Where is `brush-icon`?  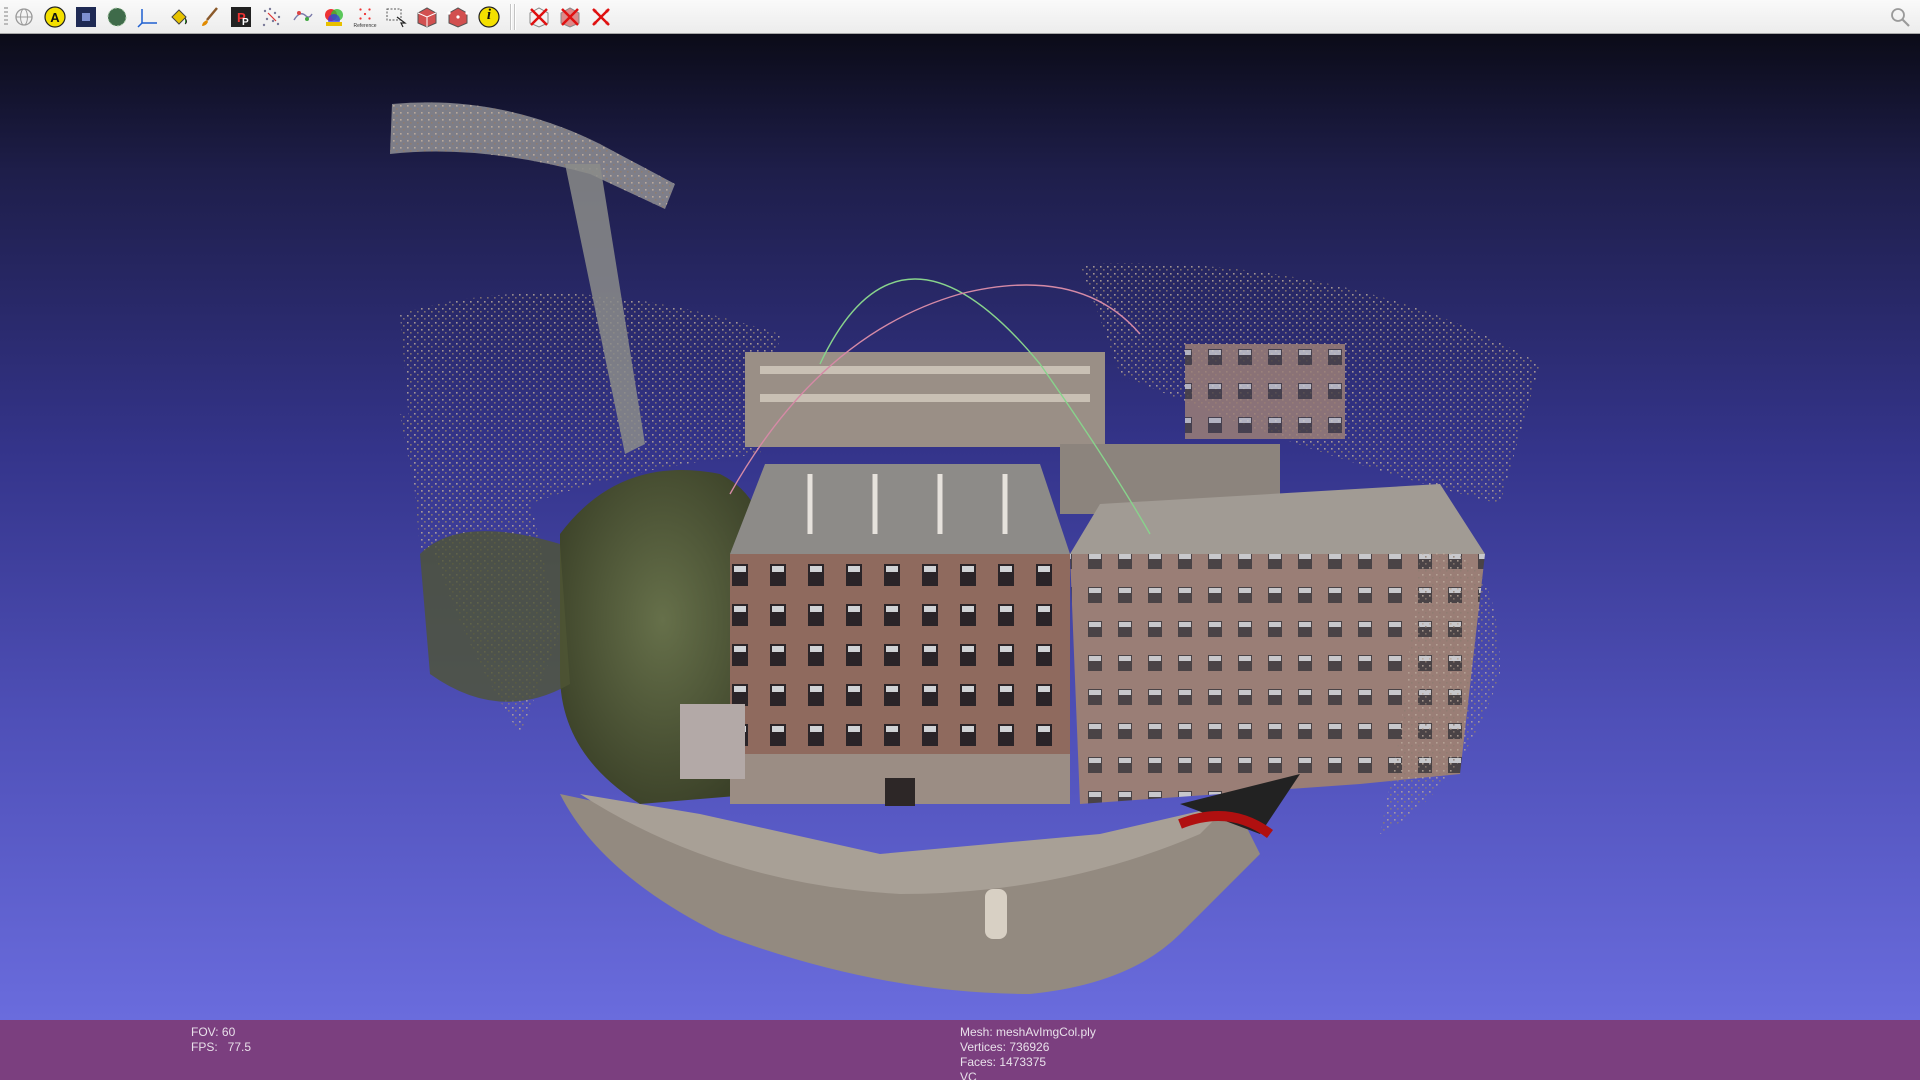
brush-icon is located at coordinates (210, 17).